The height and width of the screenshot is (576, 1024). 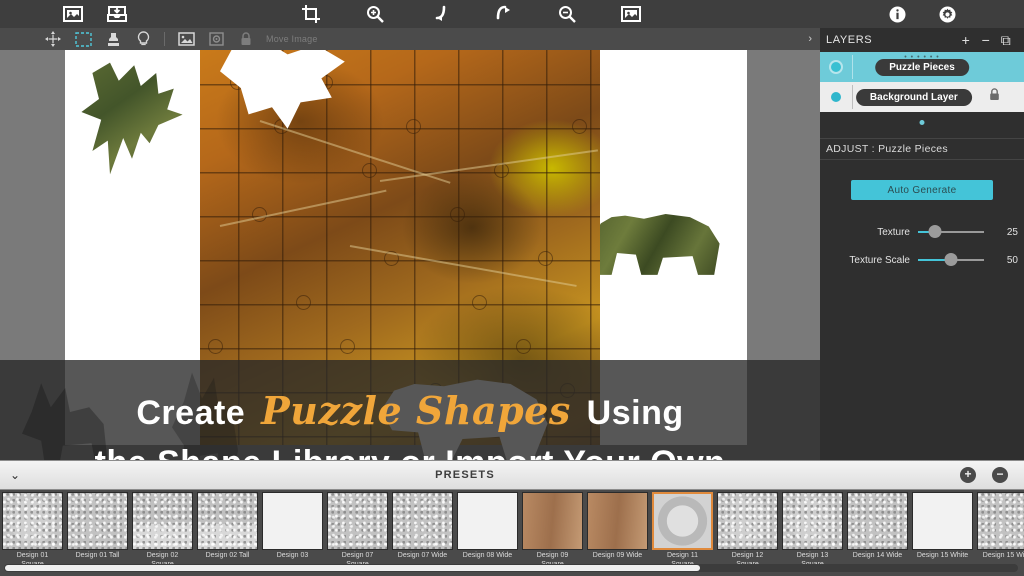 What do you see at coordinates (1006, 40) in the screenshot?
I see `duplicate-layer-icon: ⧉` at bounding box center [1006, 40].